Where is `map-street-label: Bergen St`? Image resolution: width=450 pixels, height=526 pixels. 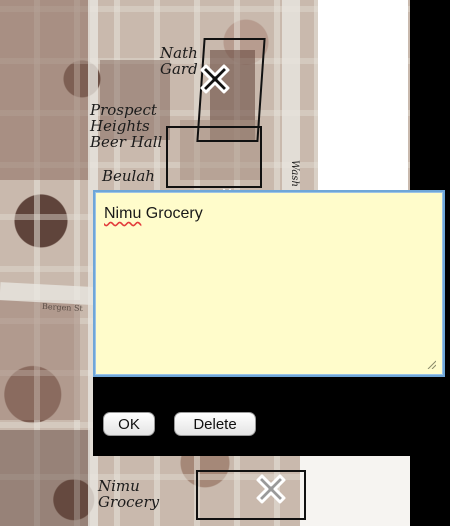 map-street-label: Bergen St is located at coordinates (62, 307).